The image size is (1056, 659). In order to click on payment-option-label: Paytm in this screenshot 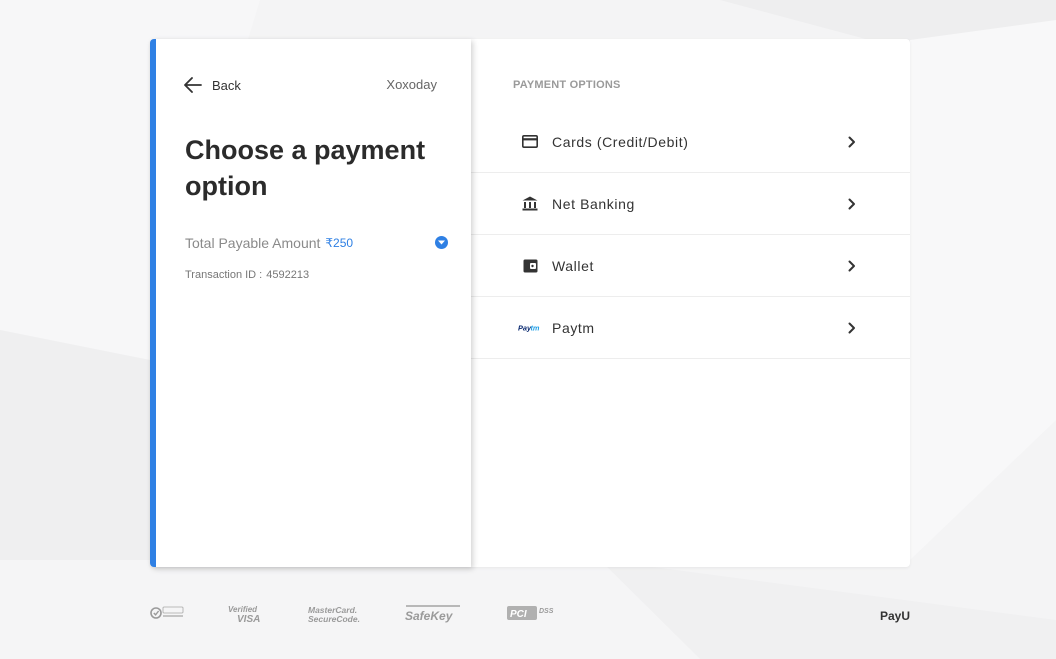, I will do `click(573, 327)`.